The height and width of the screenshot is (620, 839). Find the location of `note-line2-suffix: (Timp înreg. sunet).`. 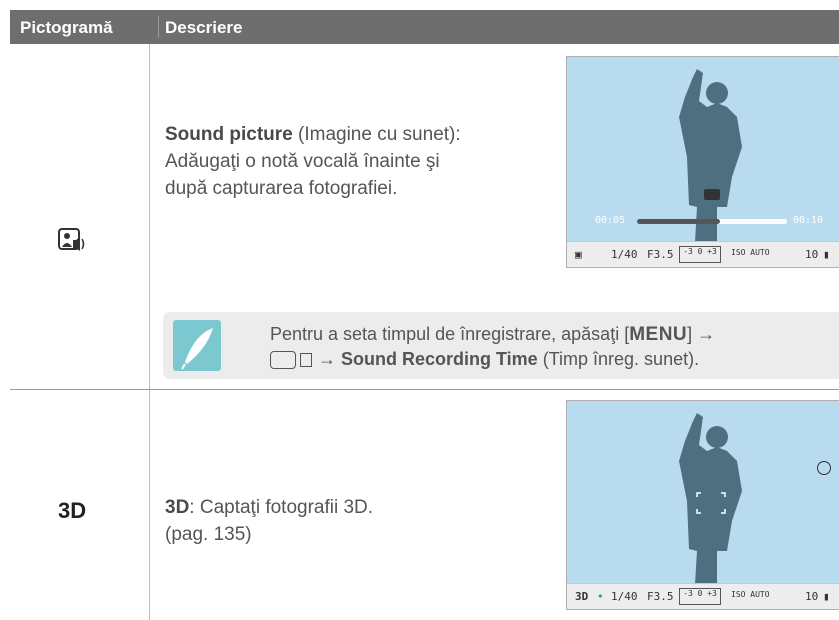

note-line2-suffix: (Timp înreg. sunet). is located at coordinates (618, 359).